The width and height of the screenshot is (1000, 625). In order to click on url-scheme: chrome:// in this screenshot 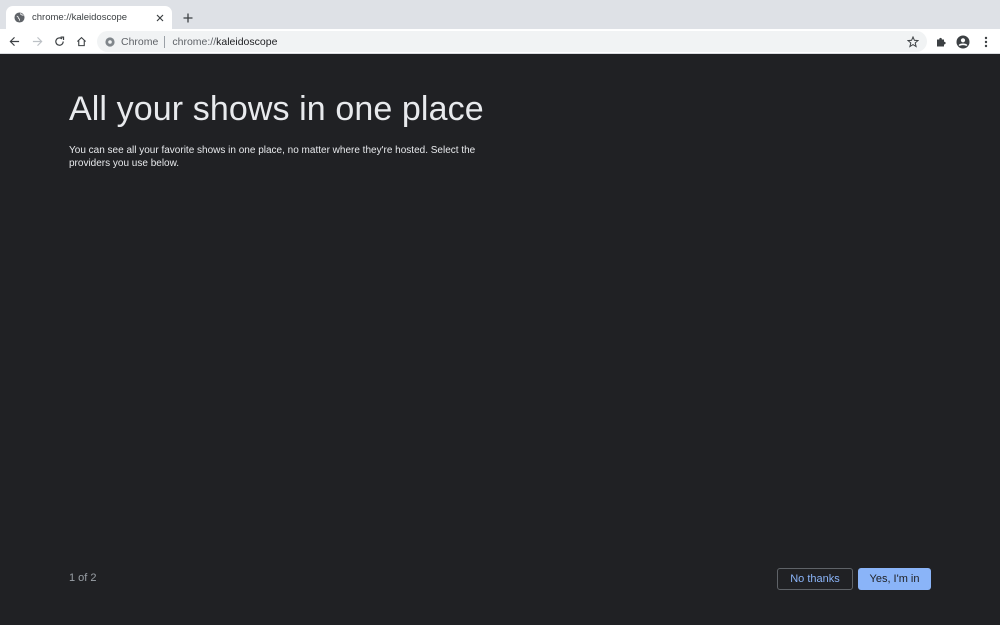, I will do `click(194, 41)`.